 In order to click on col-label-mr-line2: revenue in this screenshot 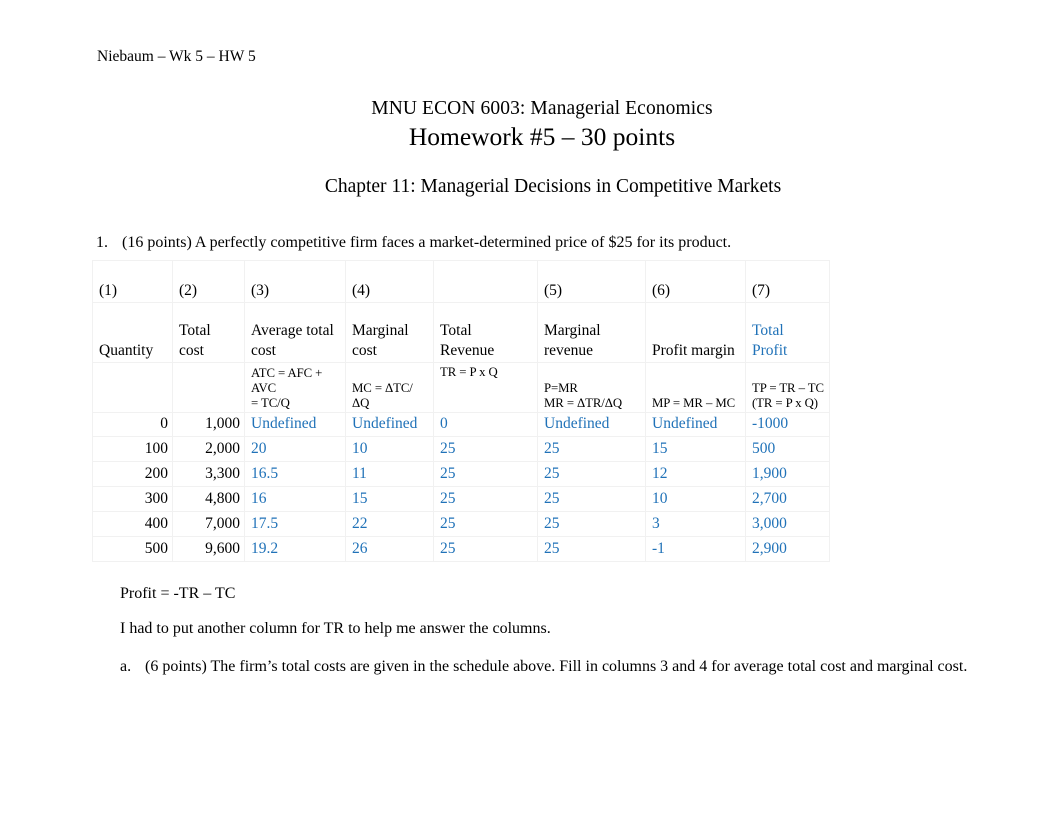, I will do `click(569, 350)`.